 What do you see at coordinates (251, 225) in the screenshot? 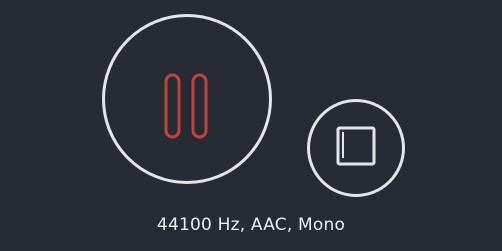
I see `audio-format-label: 44100 Hz, AAC, Mono` at bounding box center [251, 225].